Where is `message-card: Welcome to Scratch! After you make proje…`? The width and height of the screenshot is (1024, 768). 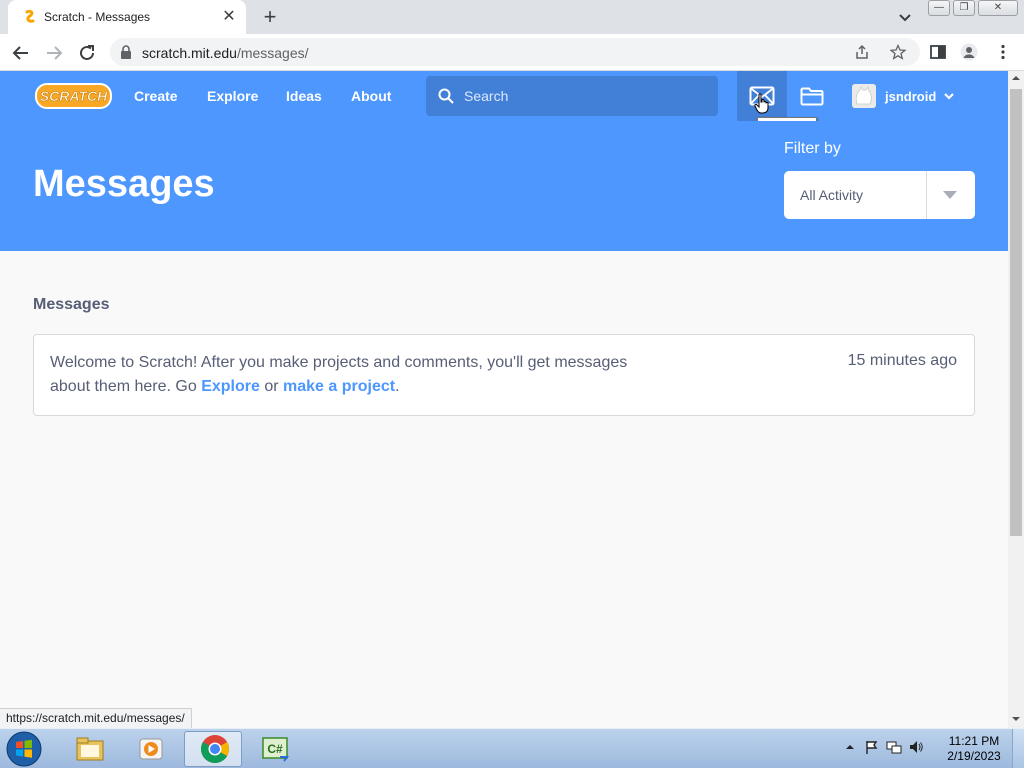 message-card: Welcome to Scratch! After you make proje… is located at coordinates (504, 375).